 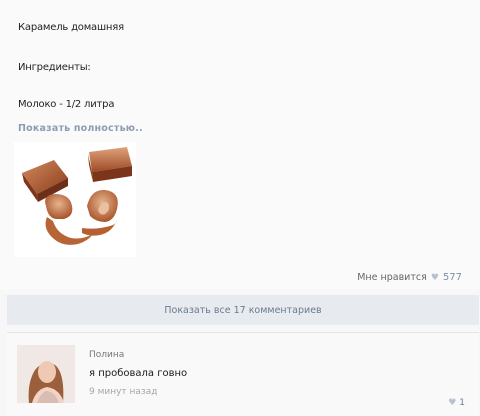 I want to click on comment-time: 9 минут назад, so click(x=123, y=392).